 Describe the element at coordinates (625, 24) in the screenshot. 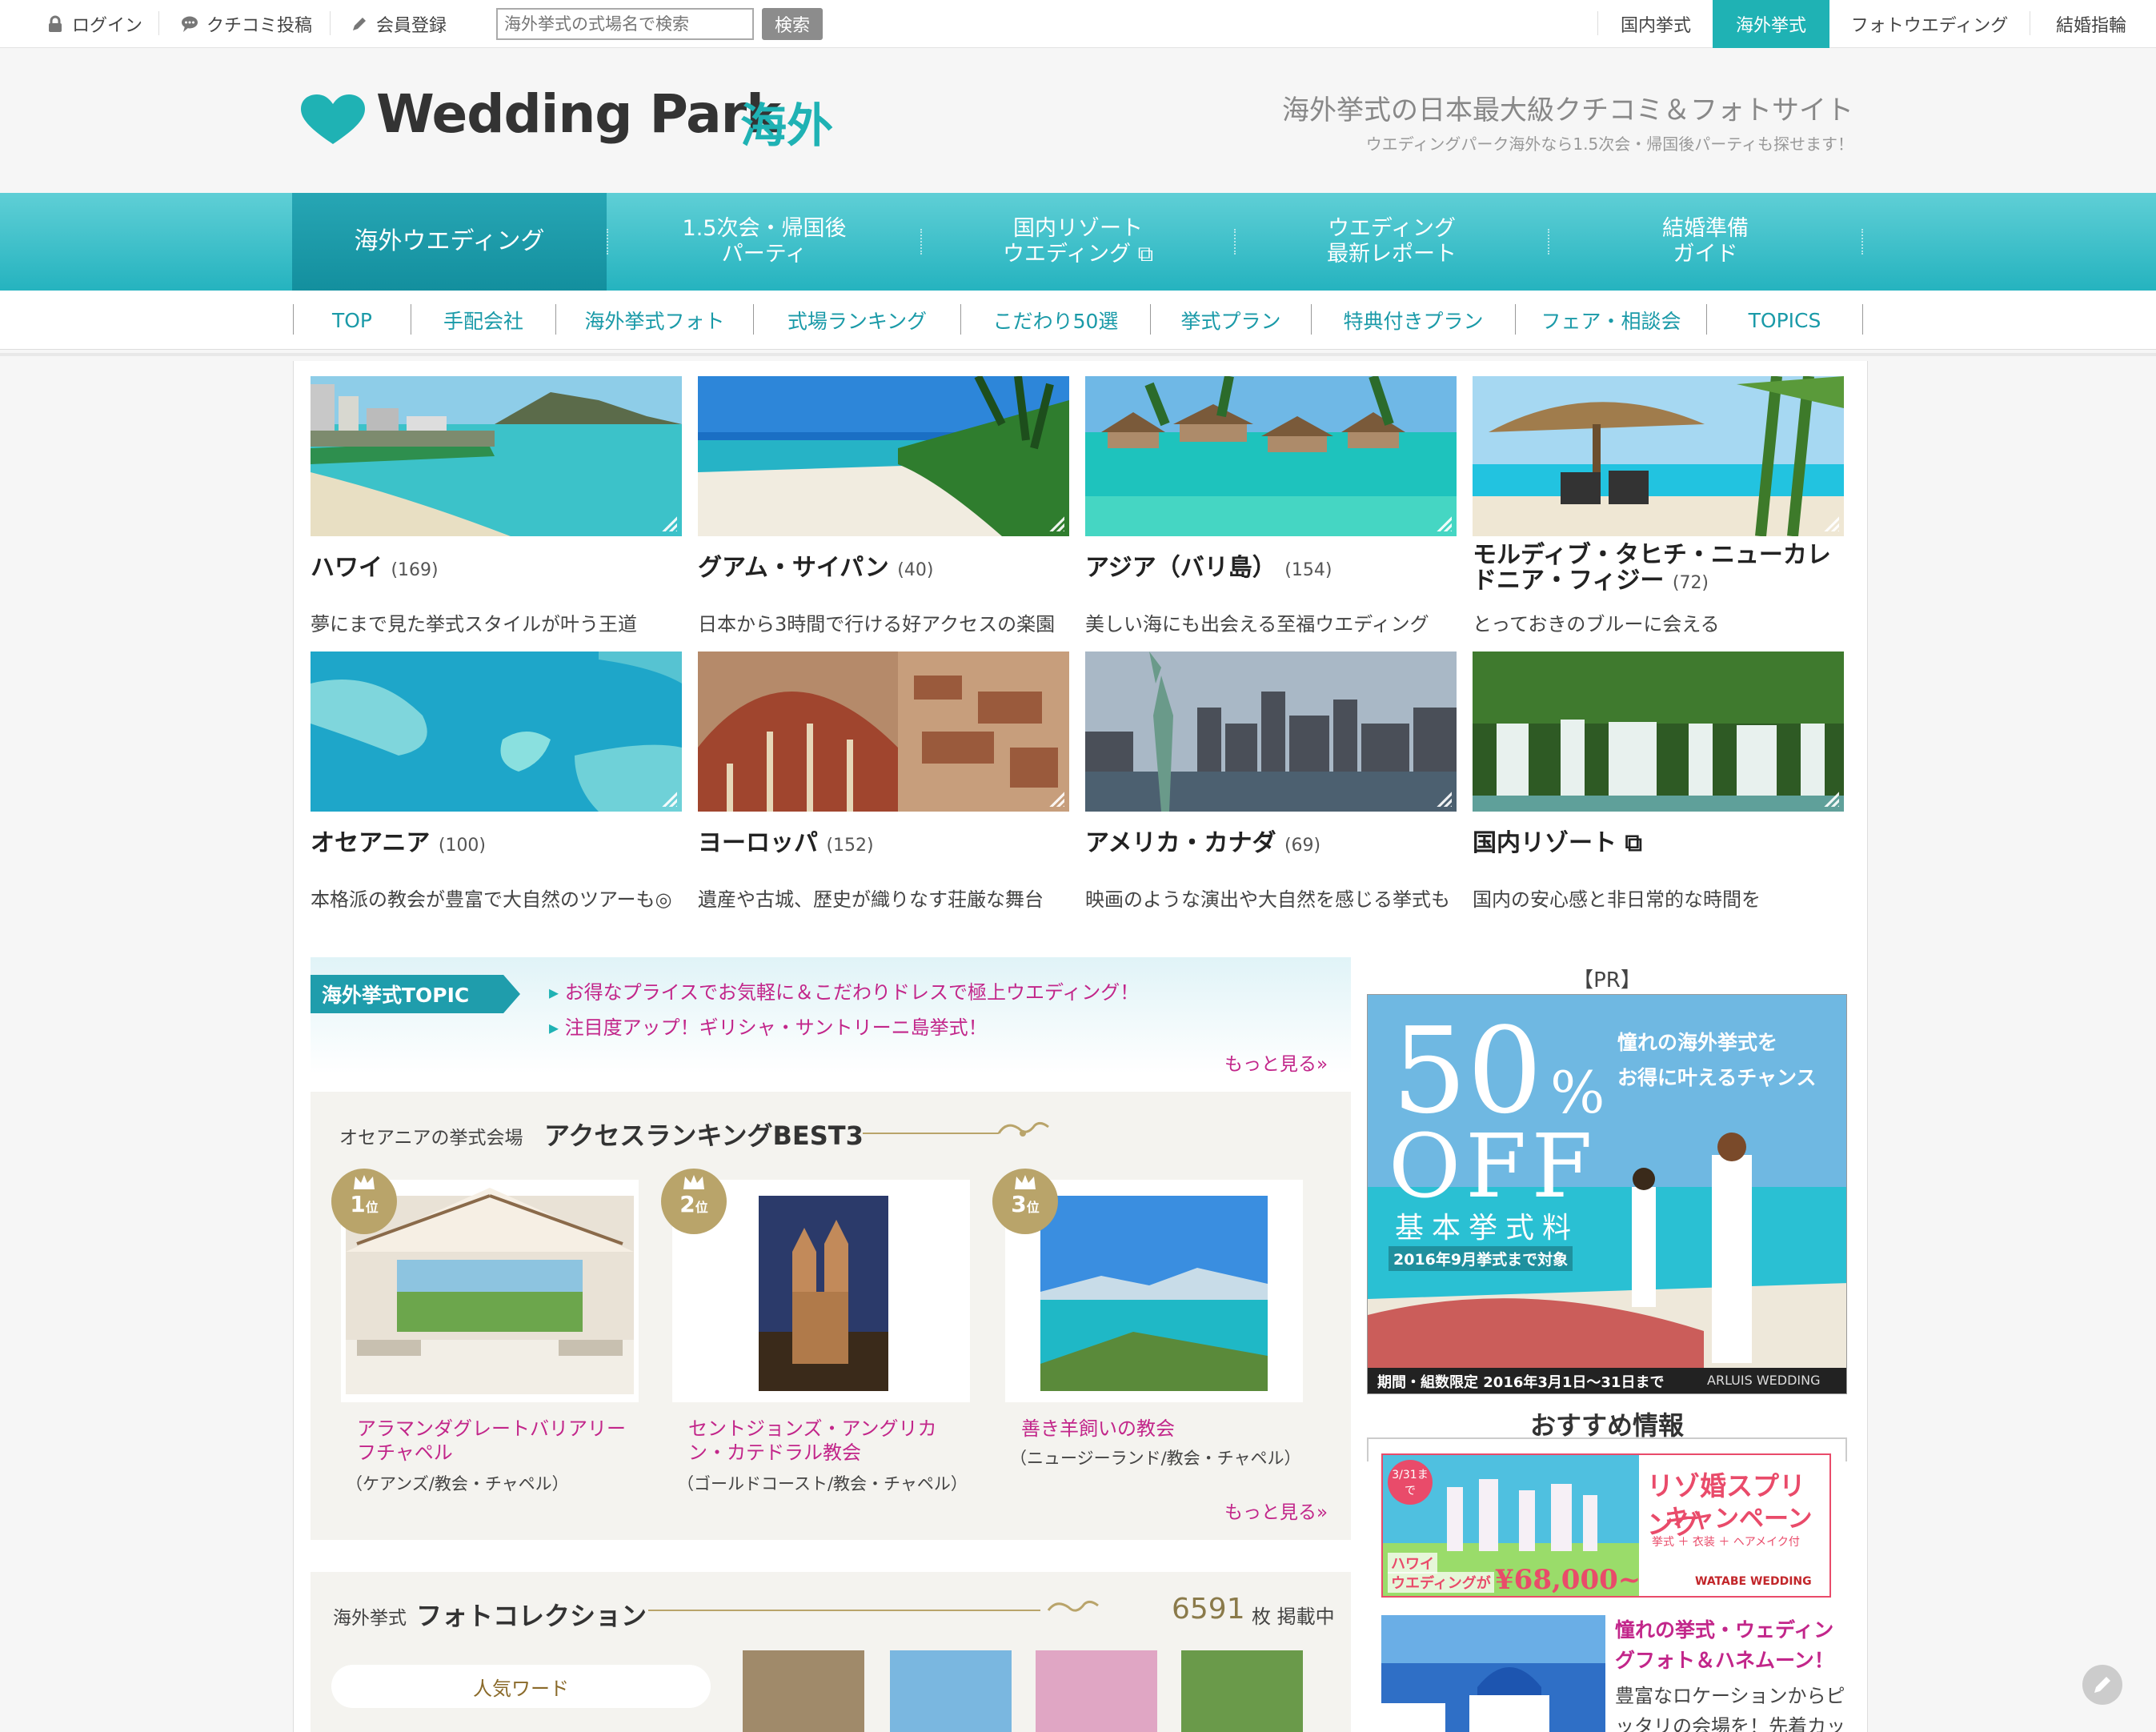

I see `search-input` at that location.